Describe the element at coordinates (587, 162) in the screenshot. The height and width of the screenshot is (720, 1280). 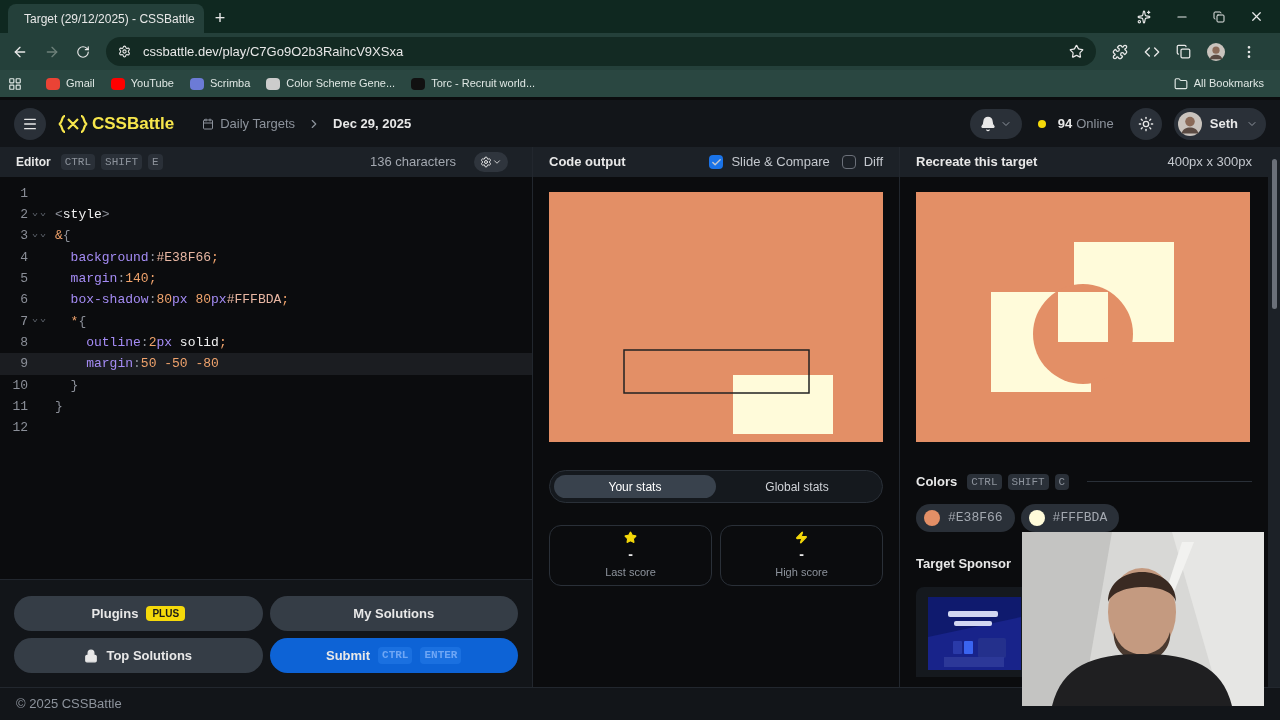
I see `panel-title: Code output` at that location.